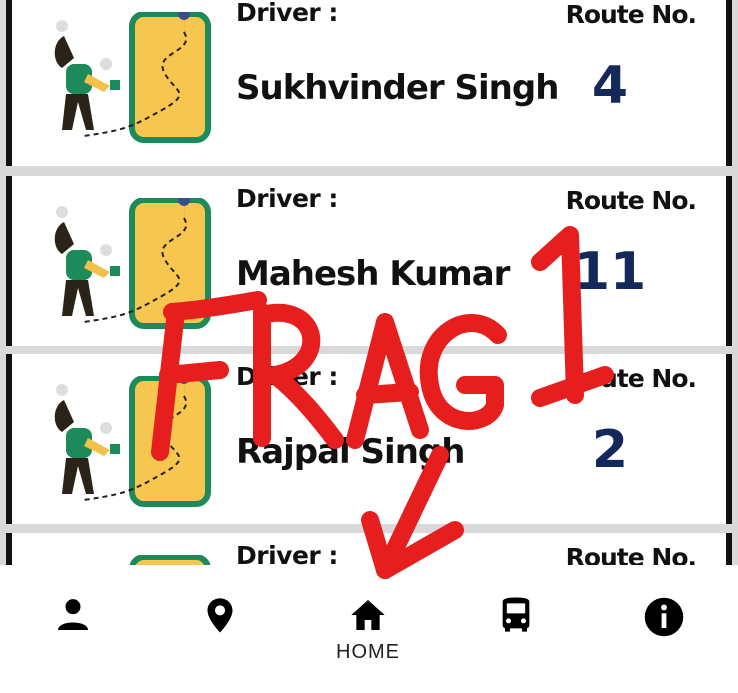  Describe the element at coordinates (610, 450) in the screenshot. I see `route-number: 2` at that location.